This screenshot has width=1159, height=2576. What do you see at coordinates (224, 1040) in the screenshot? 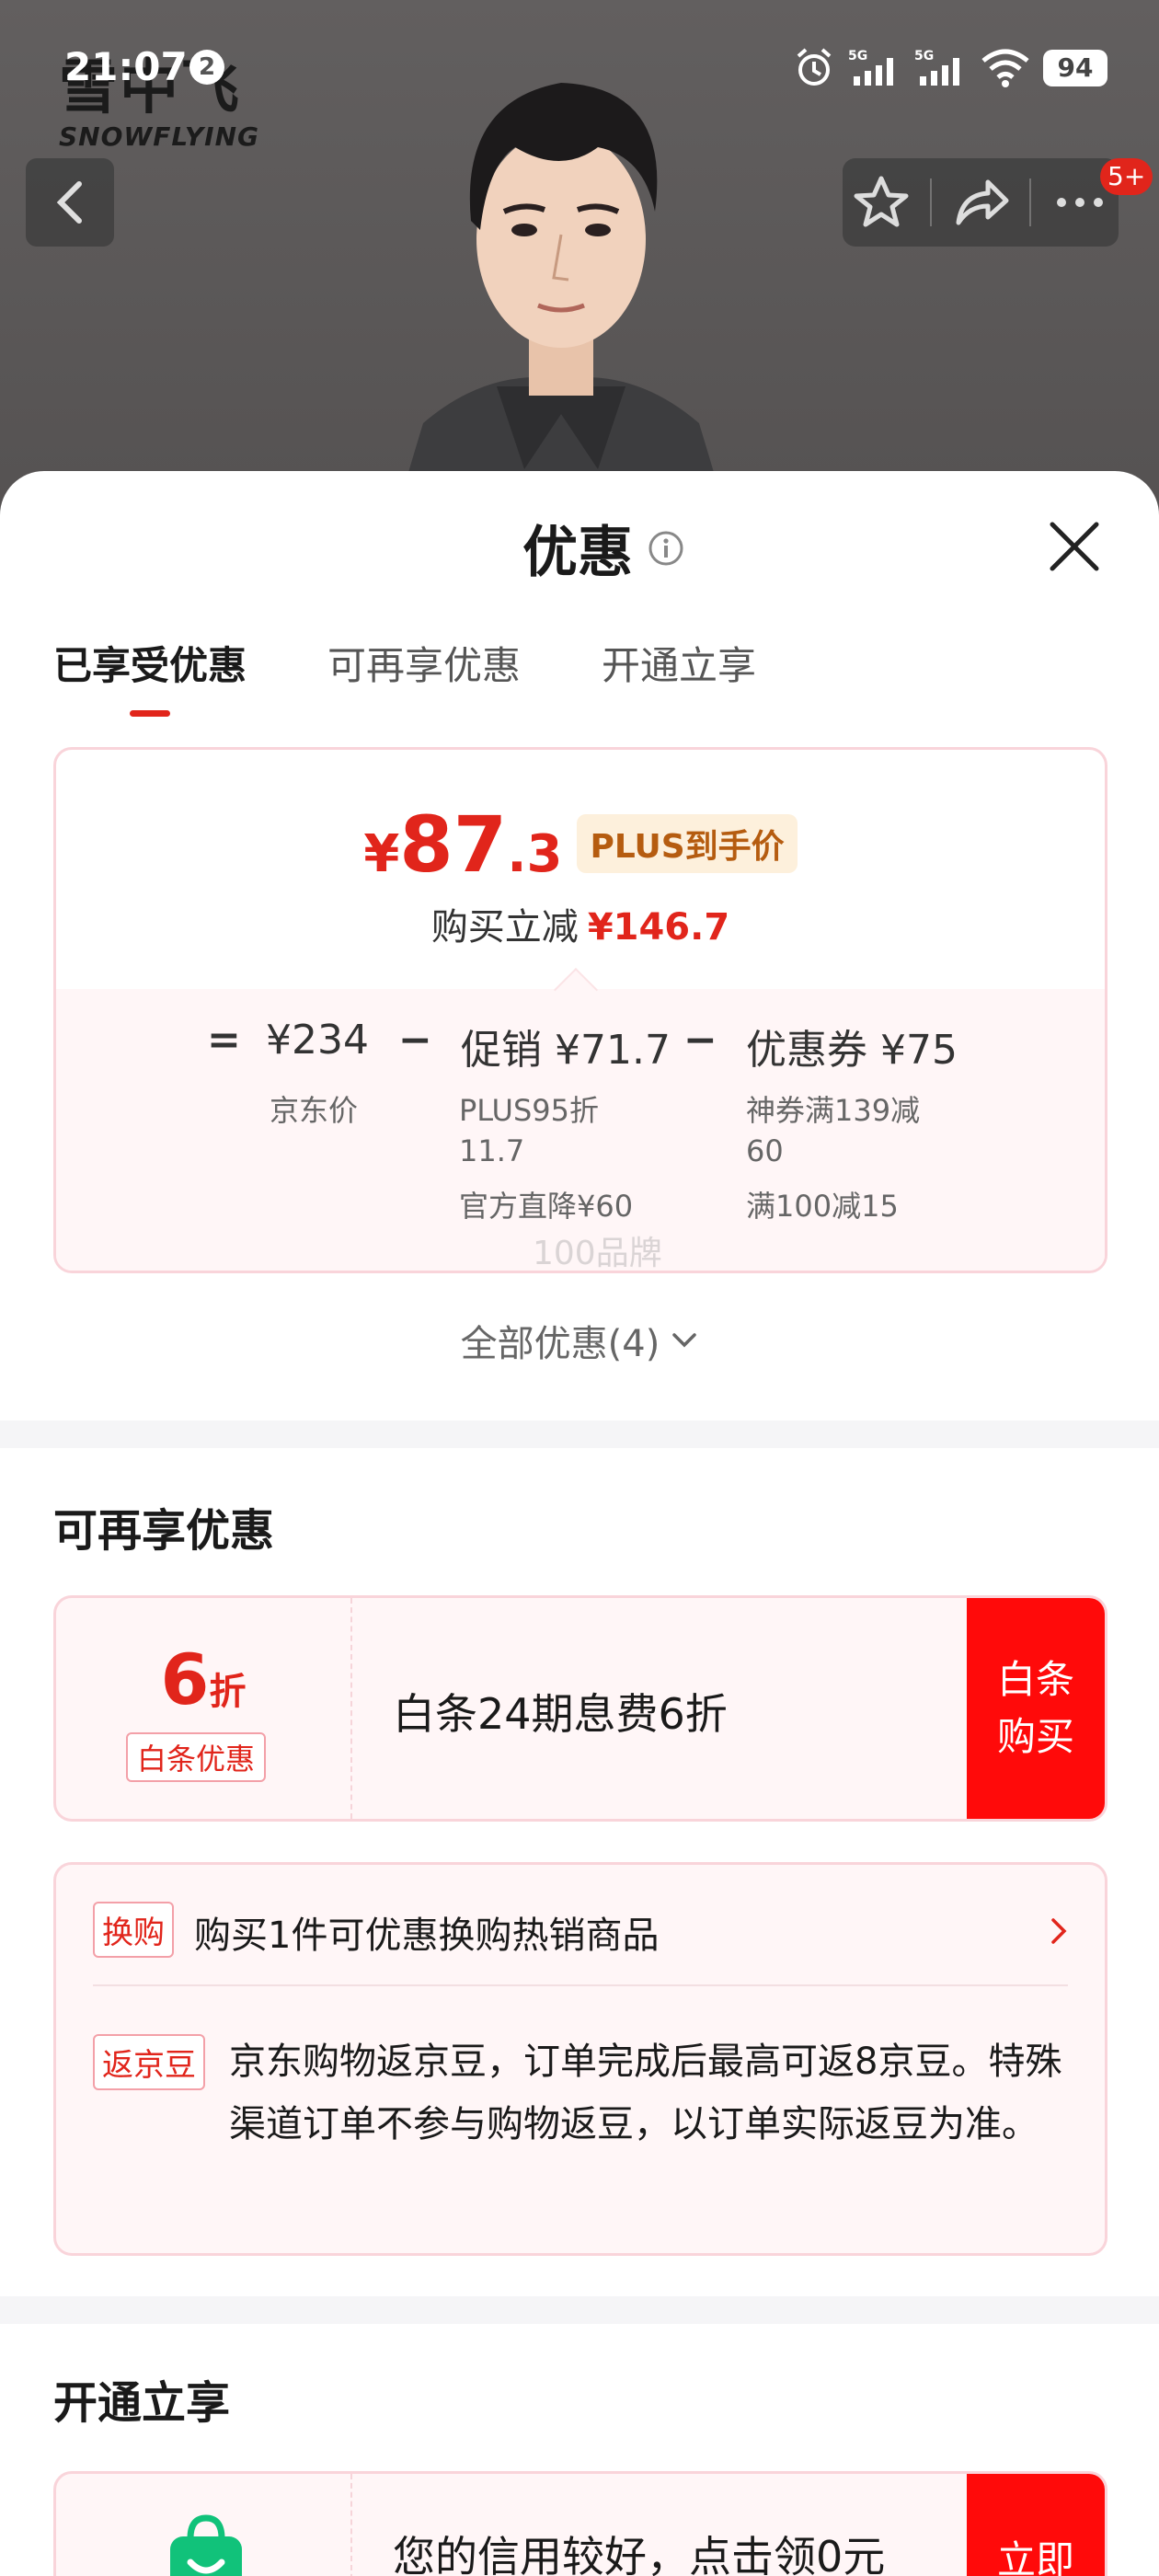
I see `equals-sign: =` at bounding box center [224, 1040].